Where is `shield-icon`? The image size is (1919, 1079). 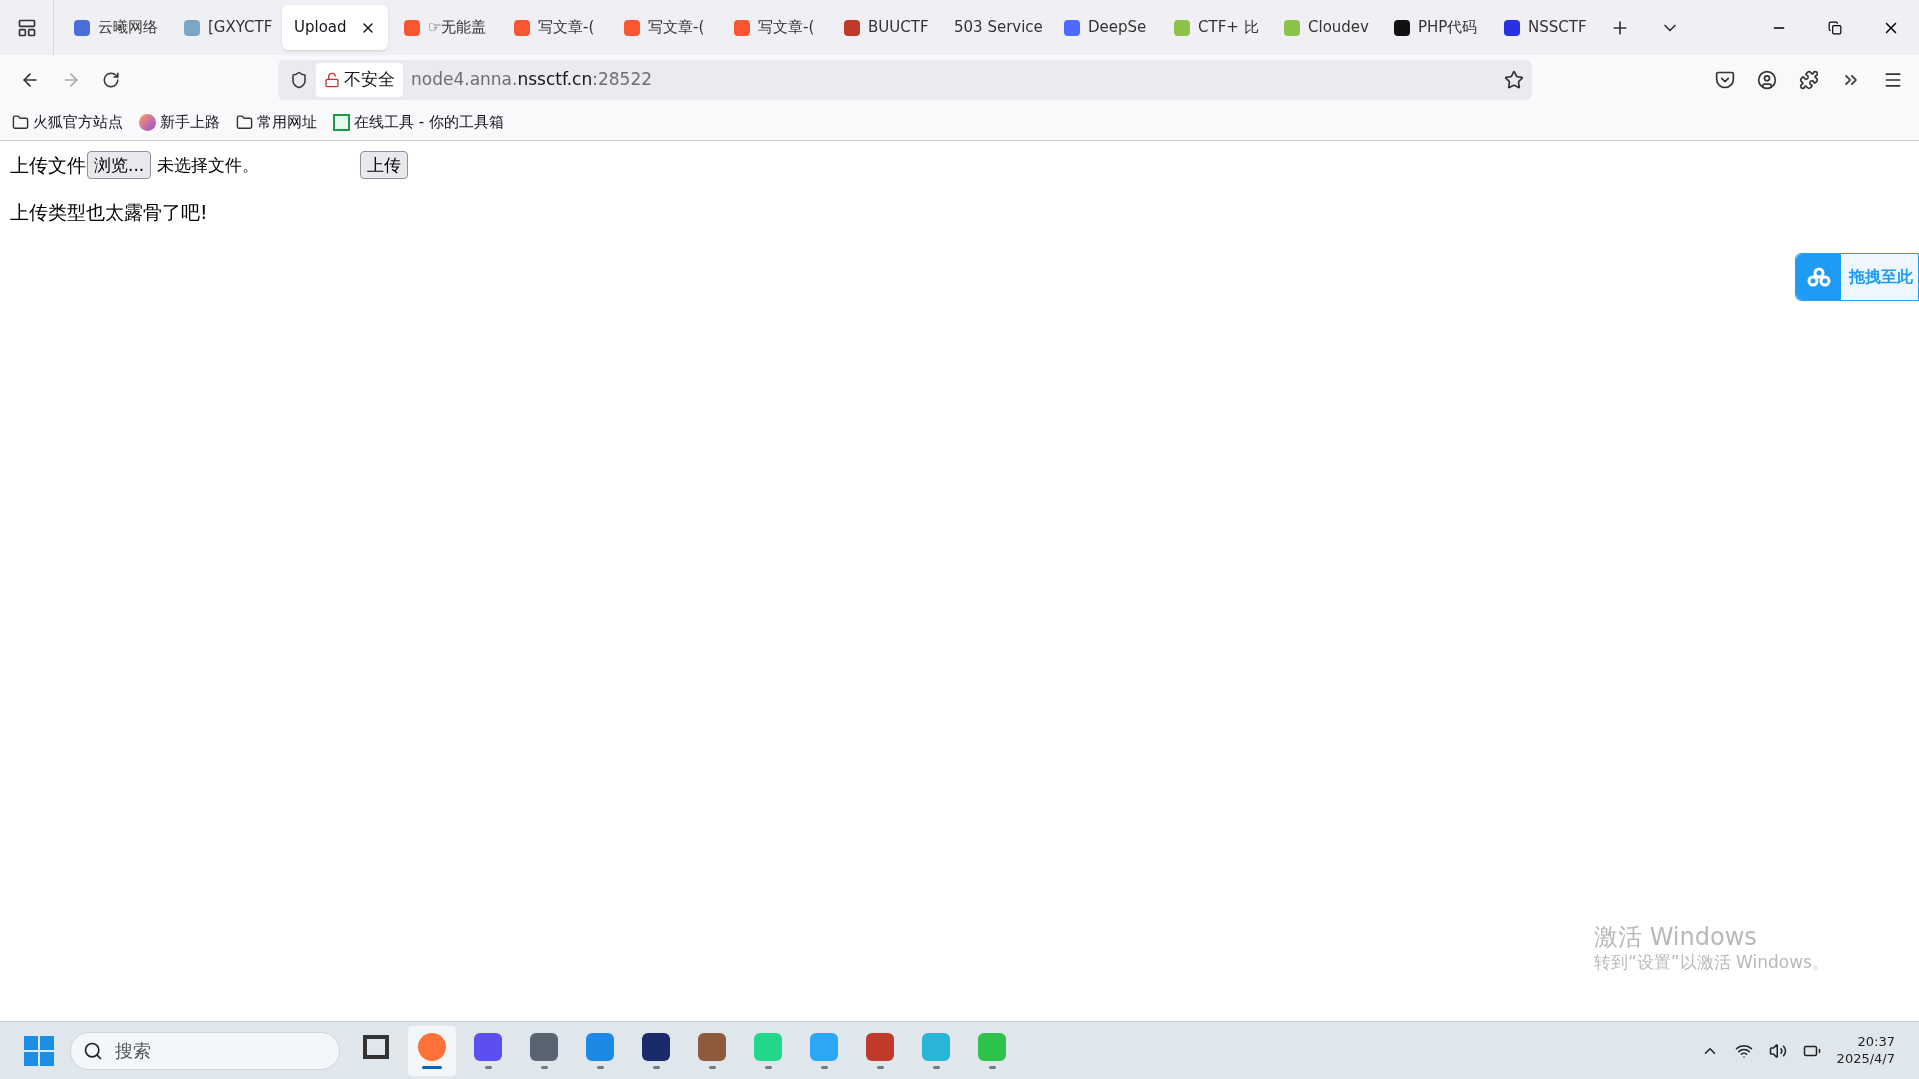
shield-icon is located at coordinates (299, 80).